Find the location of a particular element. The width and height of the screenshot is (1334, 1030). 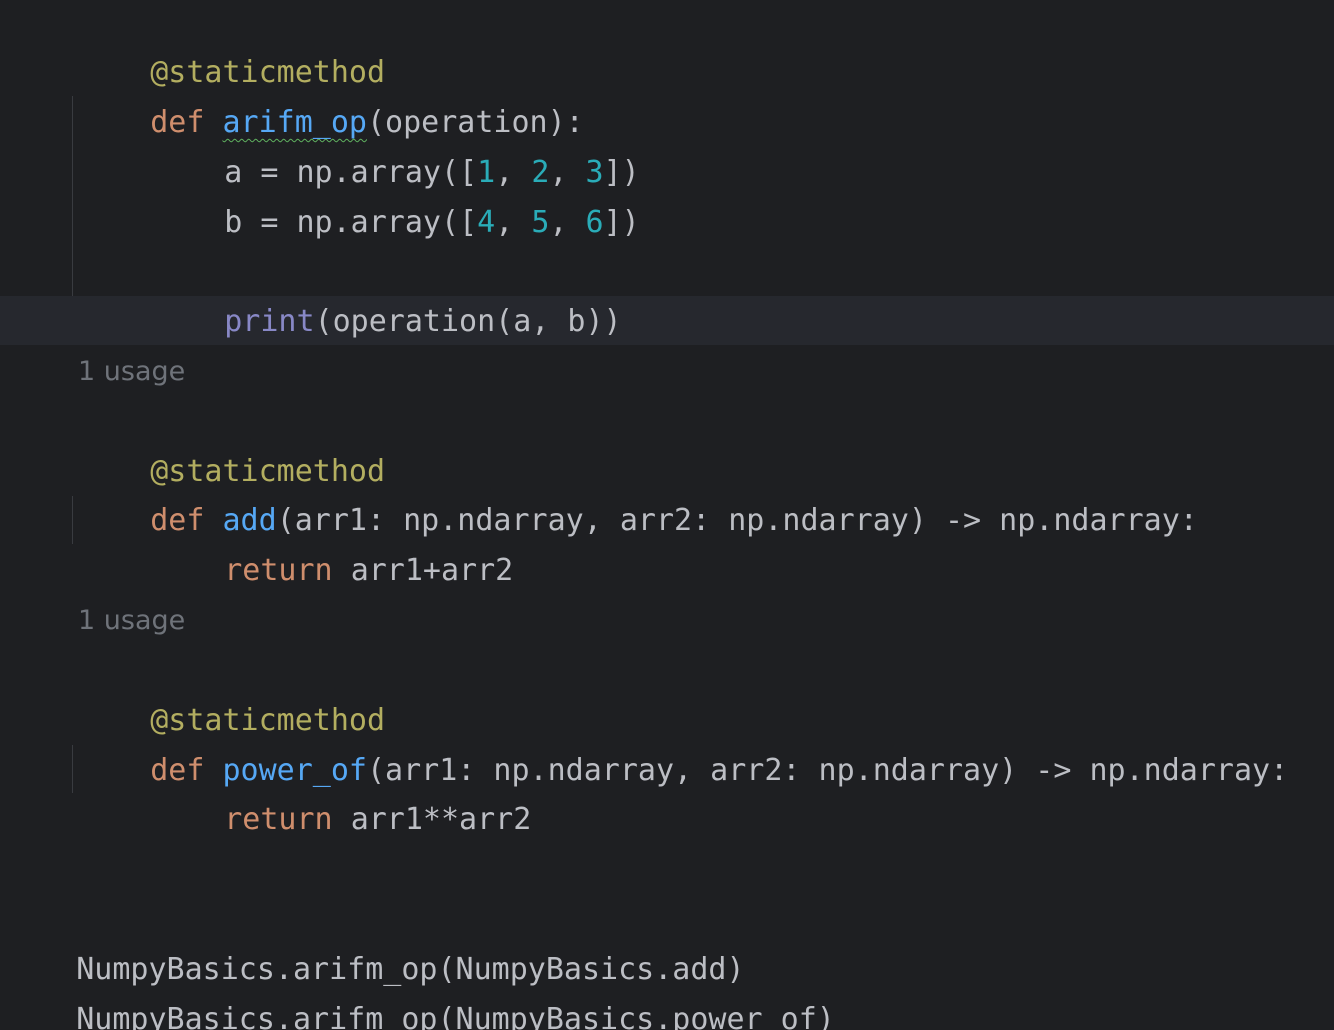

code-line-return-power: return arr1**arr2 is located at coordinates (341, 791).